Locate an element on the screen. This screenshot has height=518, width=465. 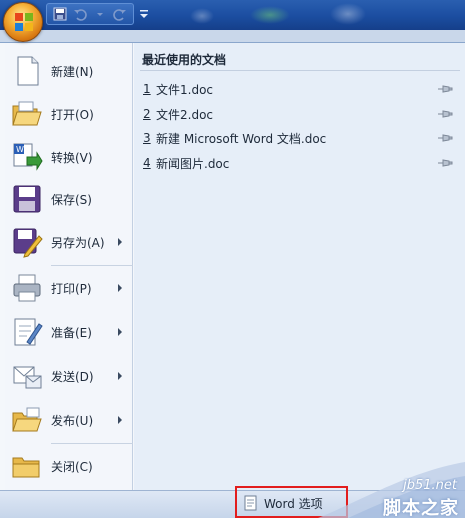
watermark-text: 脚本之家 is located at coordinates (421, 508).